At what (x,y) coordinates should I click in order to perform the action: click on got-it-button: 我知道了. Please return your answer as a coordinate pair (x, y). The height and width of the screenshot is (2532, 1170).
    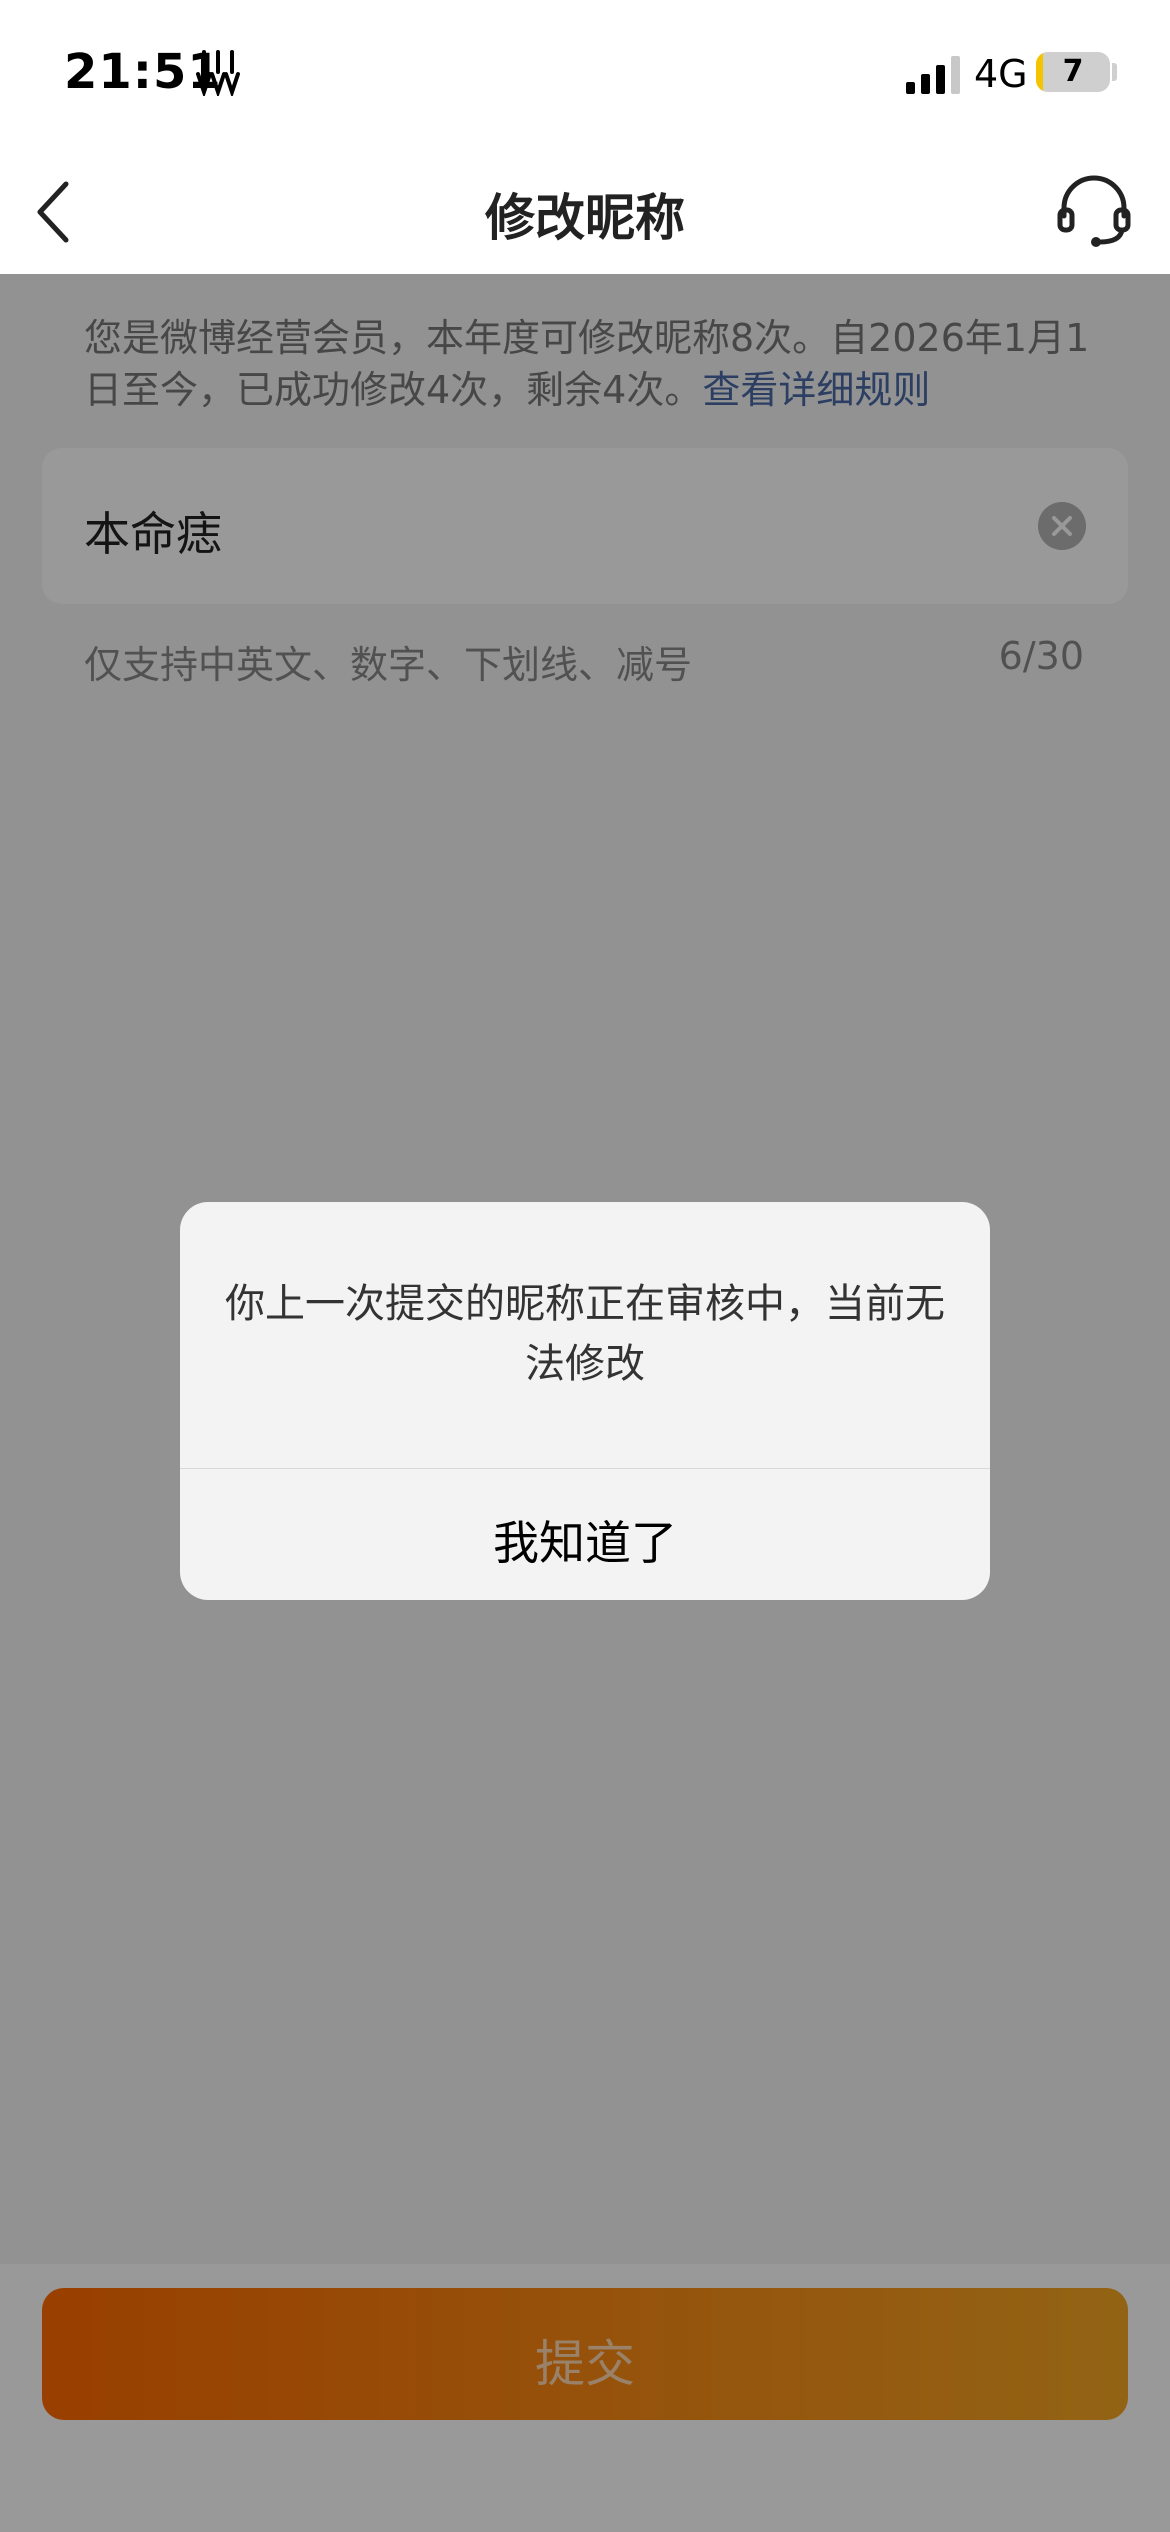
    Looking at the image, I should click on (585, 1534).